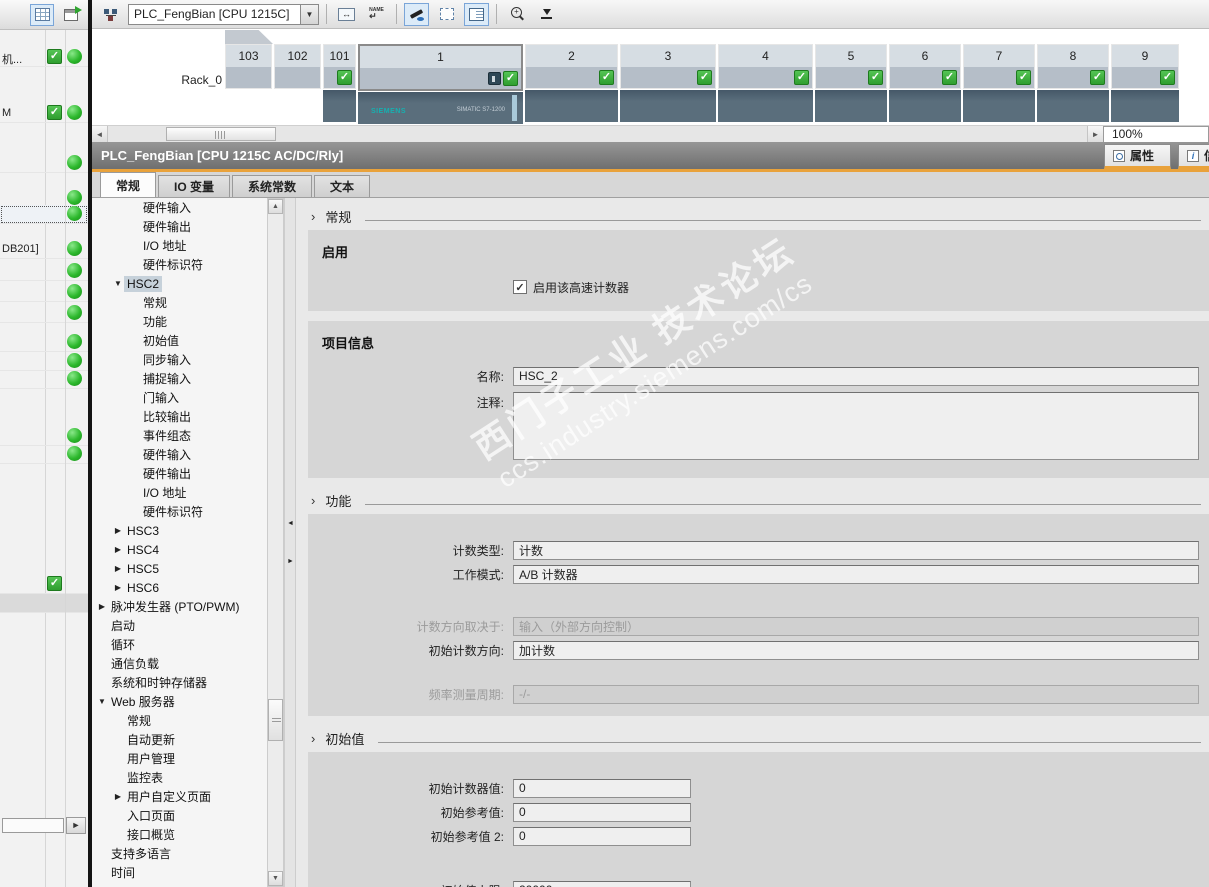 This screenshot has width=1209, height=887. What do you see at coordinates (214, 14) in the screenshot?
I see `device-selector-value: PLC_FengBian [CPU 1215C]` at bounding box center [214, 14].